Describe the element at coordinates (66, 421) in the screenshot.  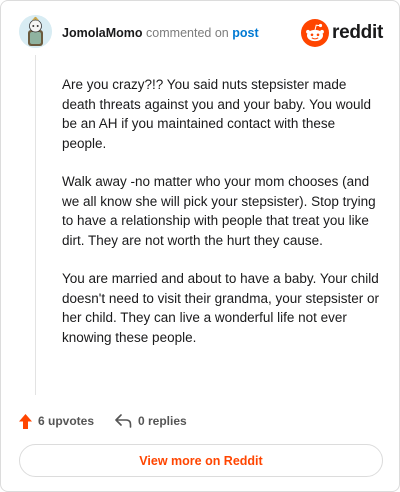
I see `upvote-count: 6 upvotes` at that location.